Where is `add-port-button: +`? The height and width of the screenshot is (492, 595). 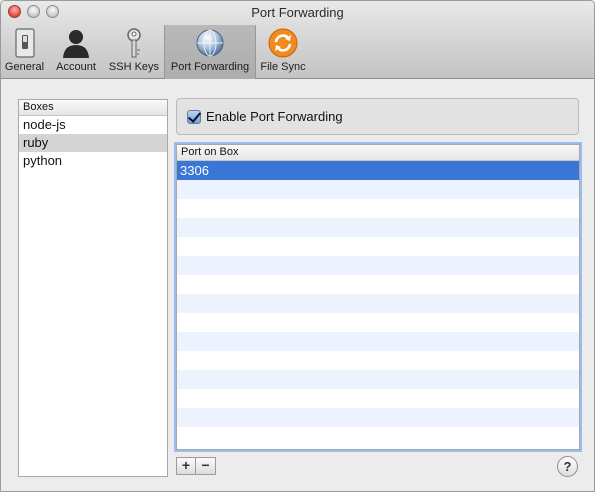
add-port-button: + is located at coordinates (186, 466).